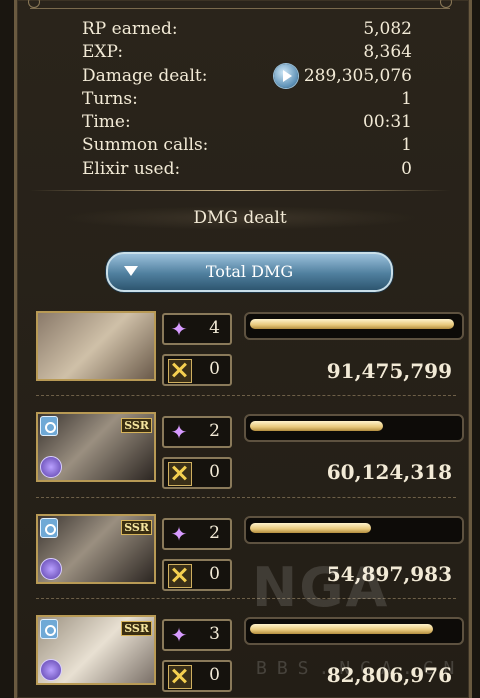 Image resolution: width=480 pixels, height=698 pixels. I want to click on stat-exp: EXP: 8,364, so click(247, 52).